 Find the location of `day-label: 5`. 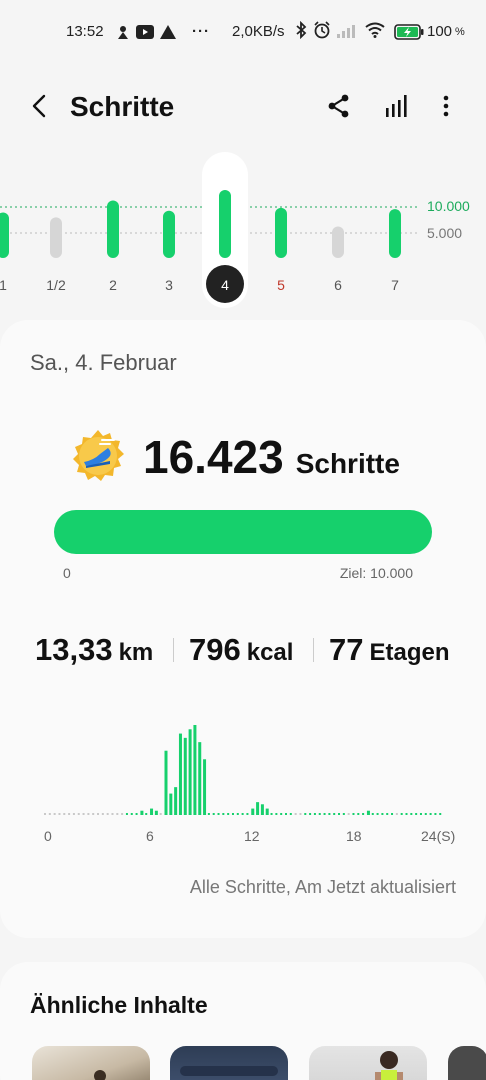

day-label: 5 is located at coordinates (281, 285).